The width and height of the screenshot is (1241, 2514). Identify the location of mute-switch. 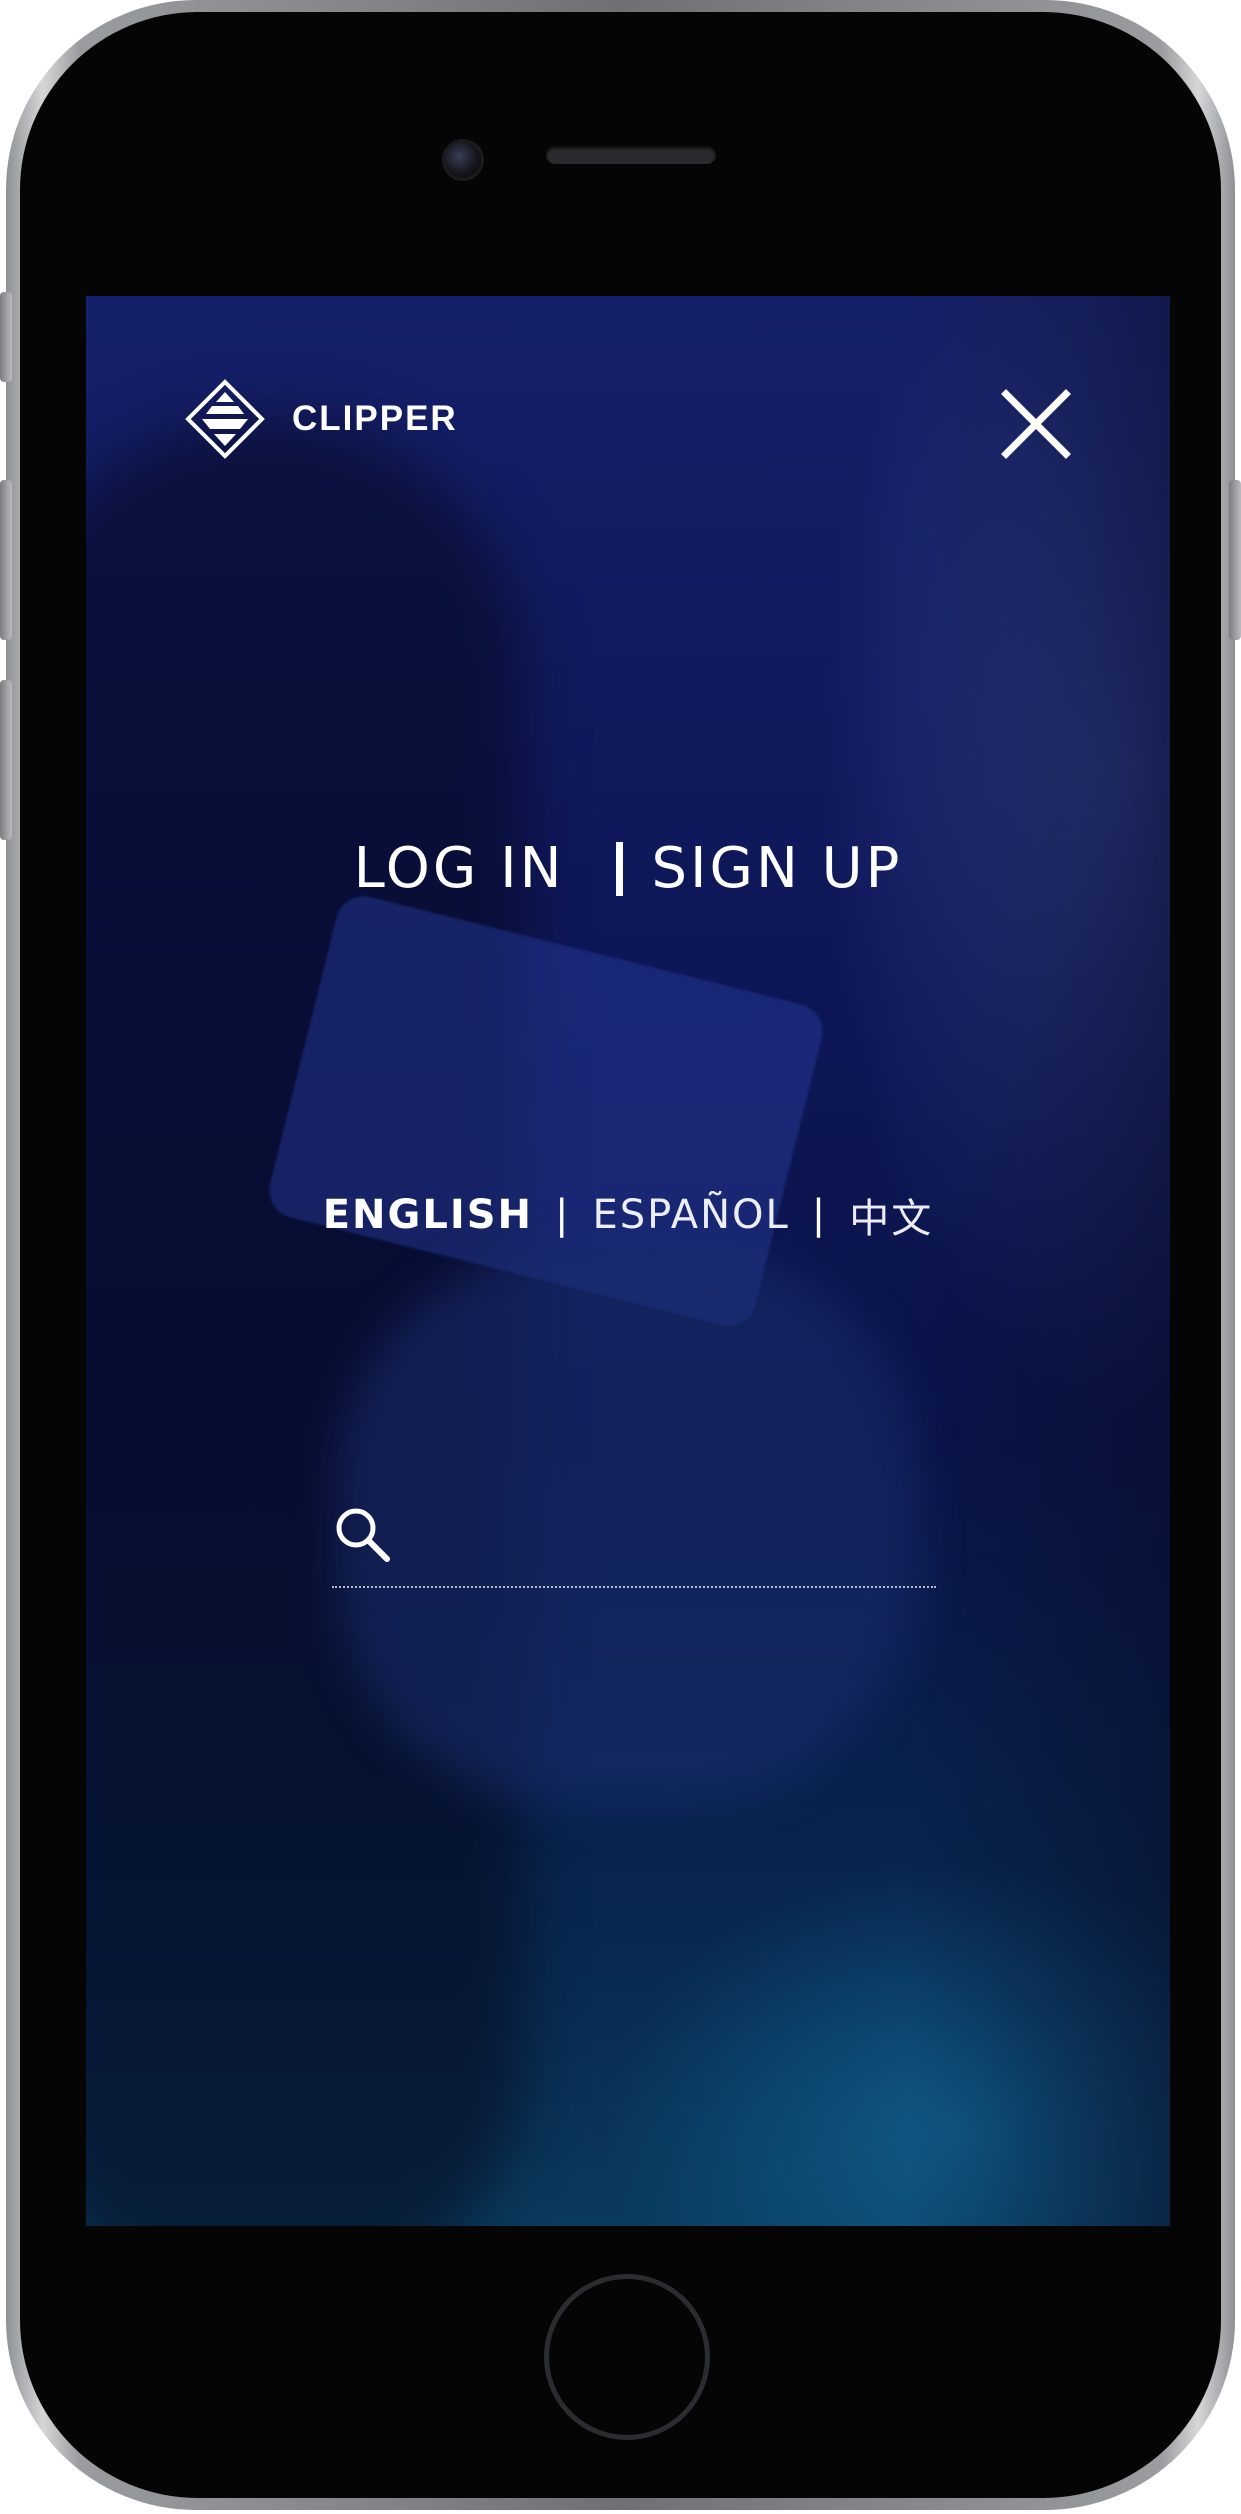
(6, 337).